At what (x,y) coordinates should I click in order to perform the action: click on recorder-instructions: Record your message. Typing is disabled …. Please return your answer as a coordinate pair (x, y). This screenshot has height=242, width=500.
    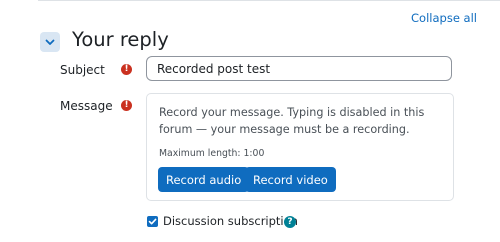
    Looking at the image, I should click on (292, 121).